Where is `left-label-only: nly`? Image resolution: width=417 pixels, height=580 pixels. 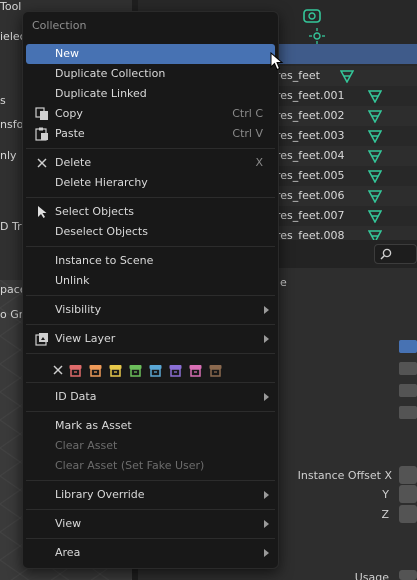 left-label-only: nly is located at coordinates (8, 155).